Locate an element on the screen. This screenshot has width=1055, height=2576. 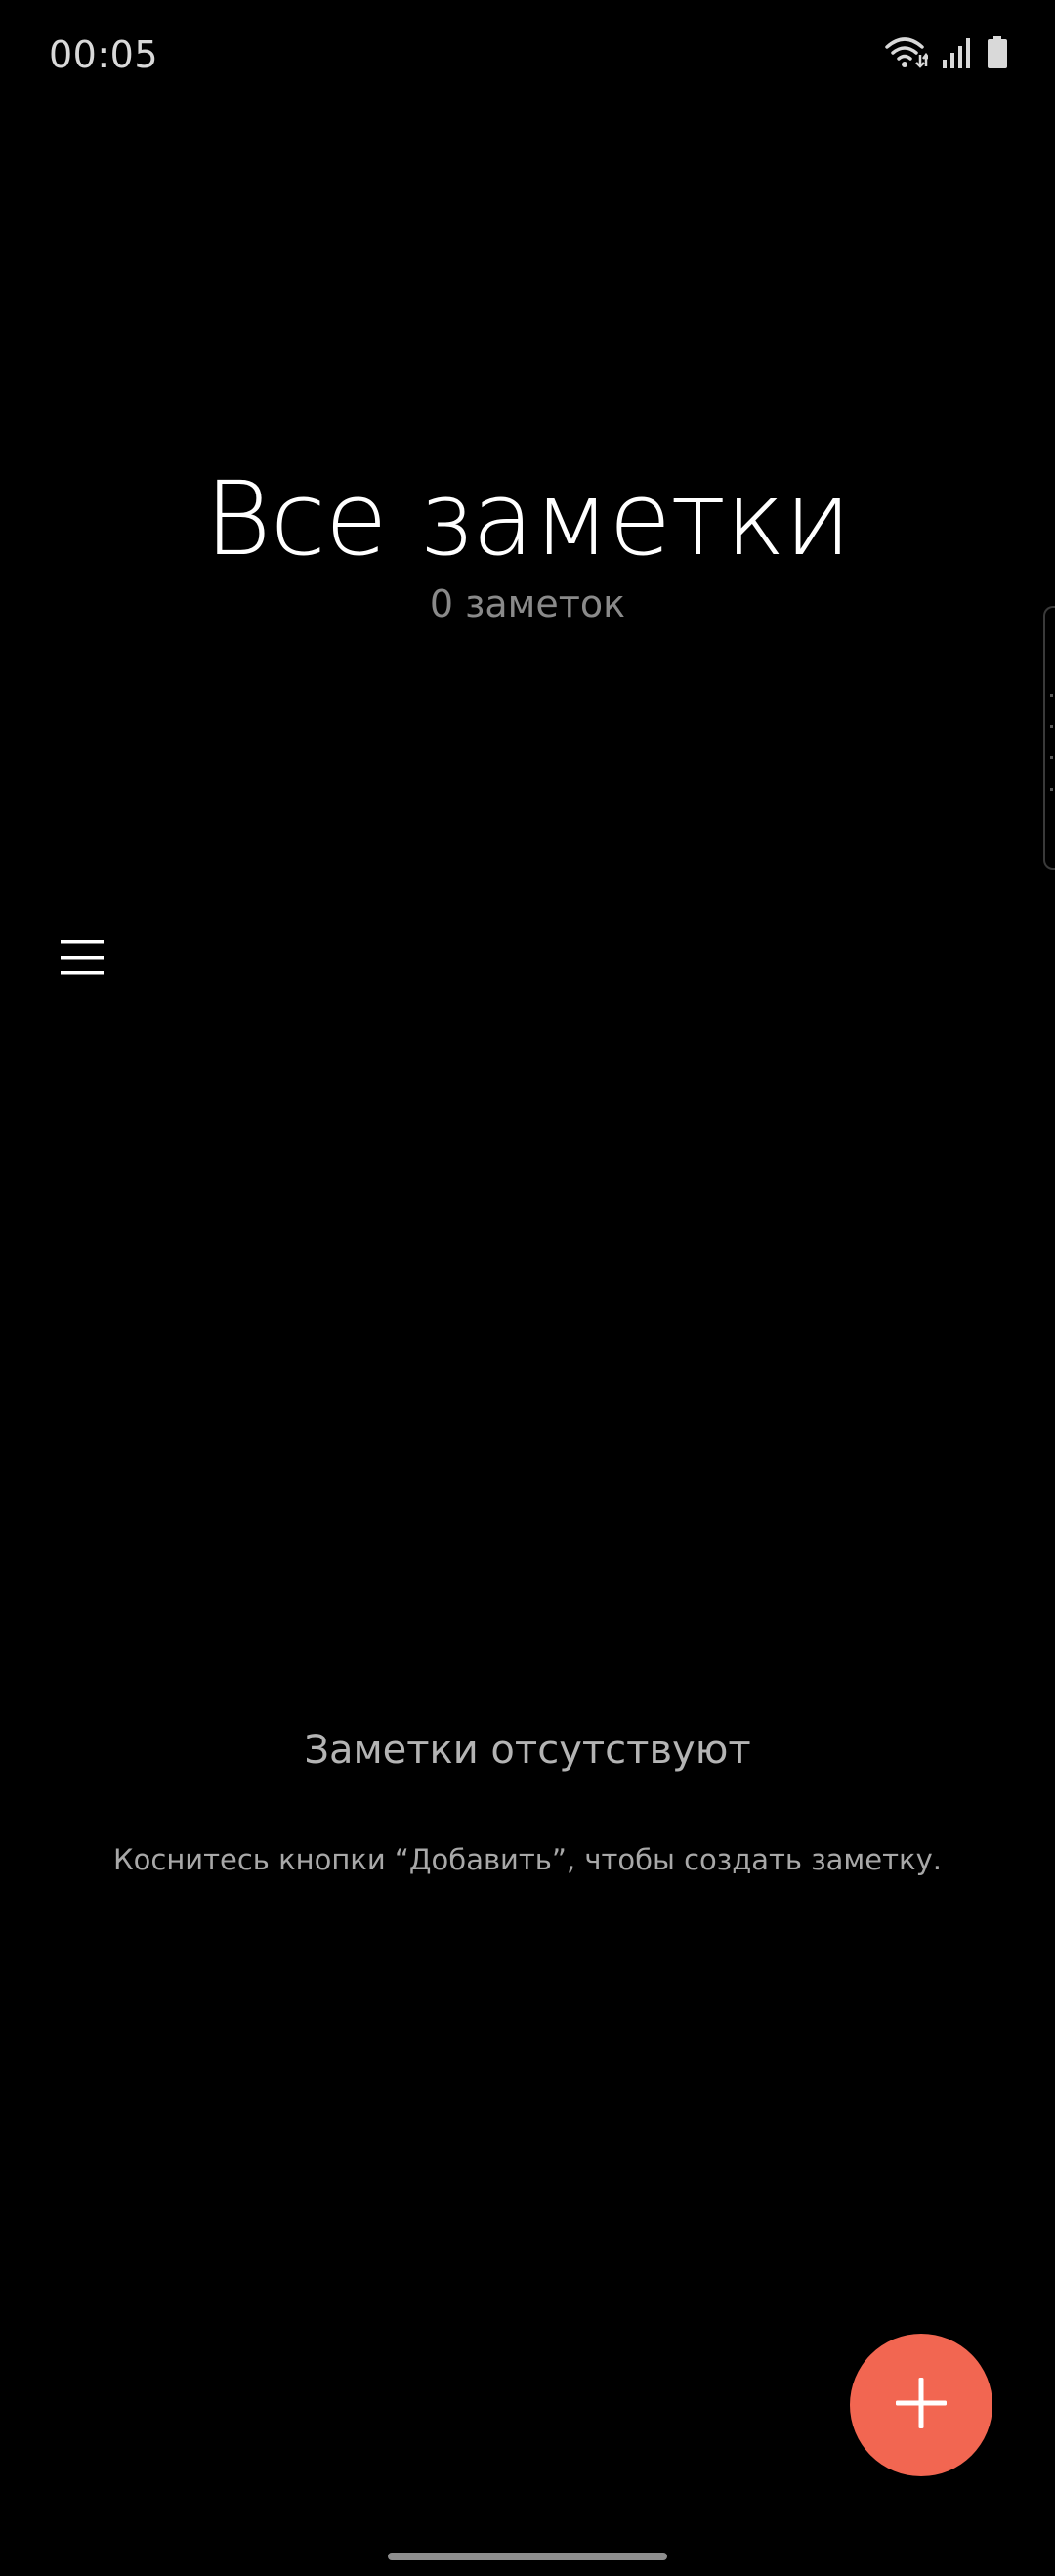
menu-button is located at coordinates (82, 960).